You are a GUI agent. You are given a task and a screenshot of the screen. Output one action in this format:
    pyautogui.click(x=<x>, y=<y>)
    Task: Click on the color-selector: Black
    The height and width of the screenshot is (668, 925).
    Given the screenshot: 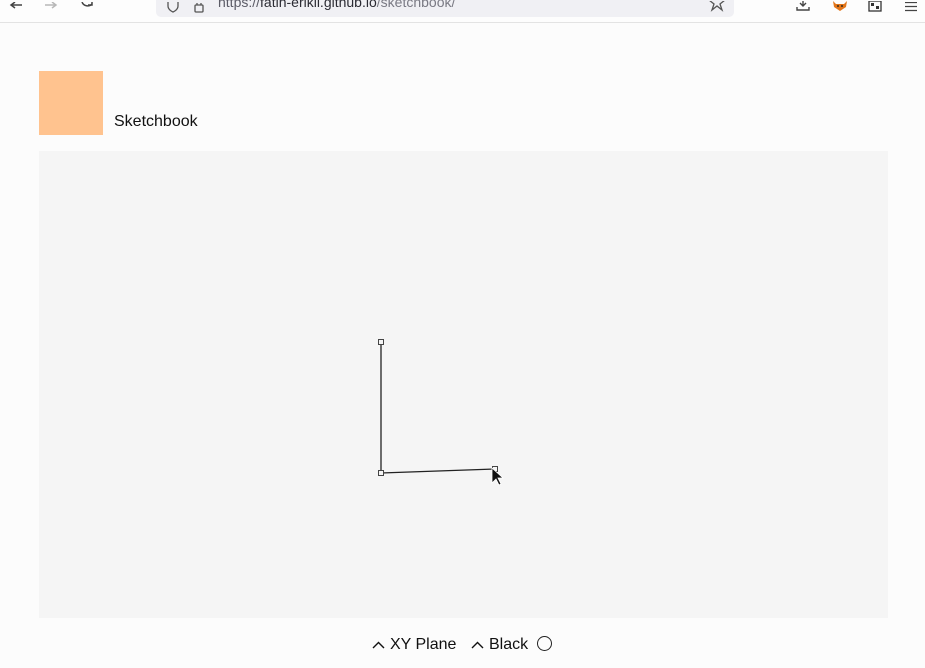 What is the action you would take?
    pyautogui.click(x=499, y=645)
    